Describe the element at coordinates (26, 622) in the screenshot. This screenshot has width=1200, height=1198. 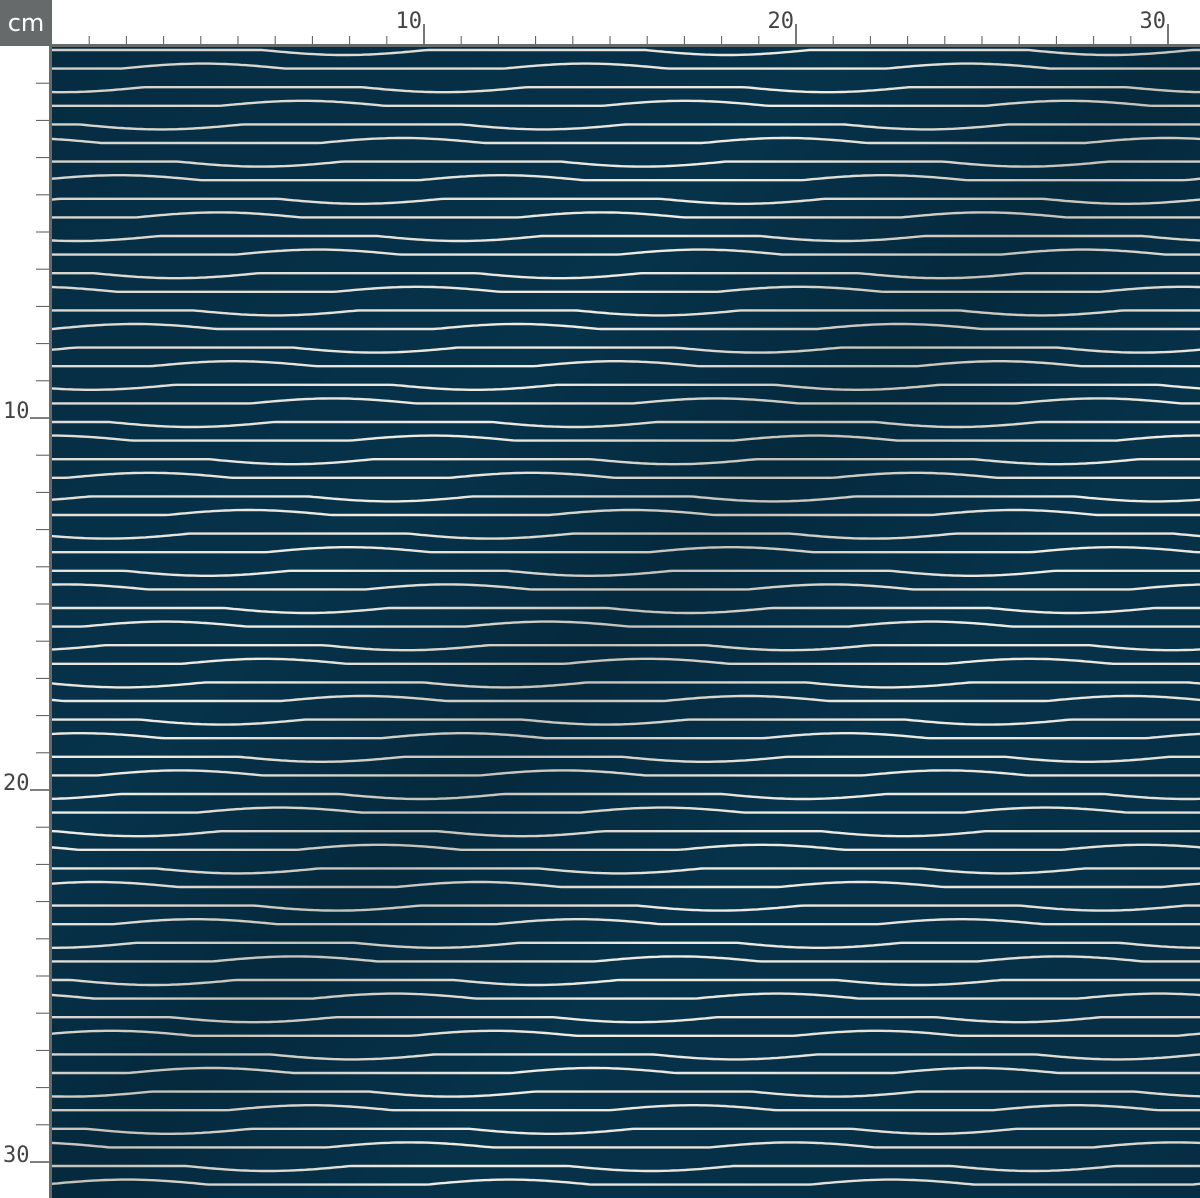
I see `left-ruler: 10 20 30` at that location.